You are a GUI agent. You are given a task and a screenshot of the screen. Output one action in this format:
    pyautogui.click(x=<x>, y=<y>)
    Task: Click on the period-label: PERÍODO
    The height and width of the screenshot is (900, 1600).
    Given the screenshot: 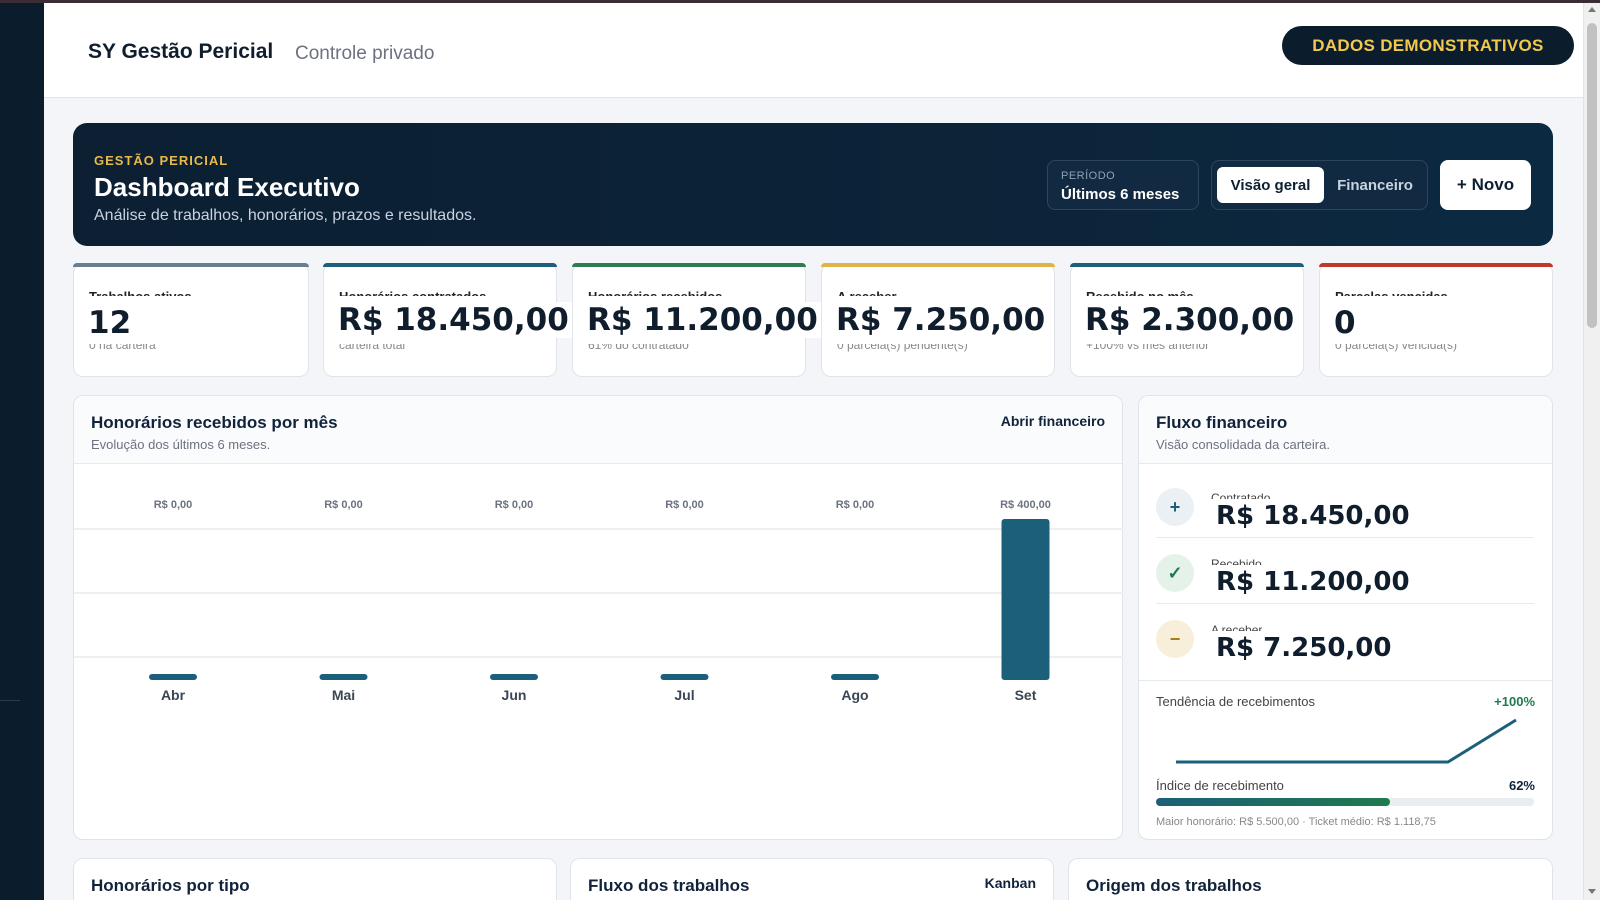 What is the action you would take?
    pyautogui.click(x=1088, y=176)
    